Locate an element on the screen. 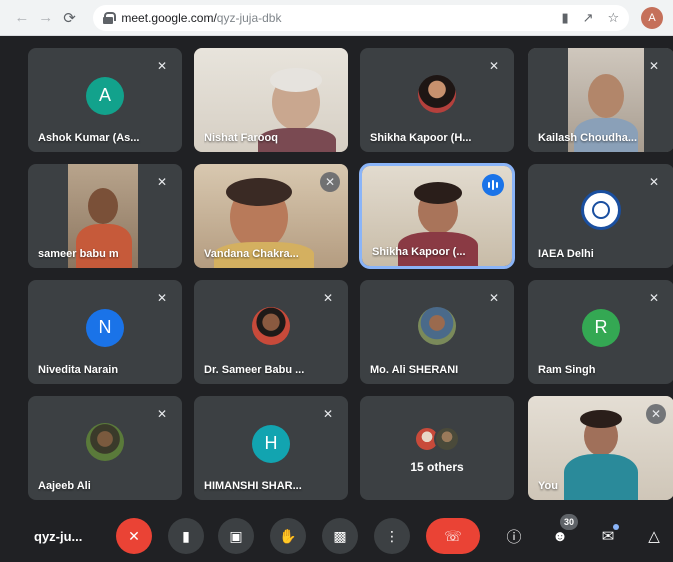 Image resolution: width=673 pixels, height=562 pixels. meeting-details-button: ⓘ is located at coordinates (514, 536).